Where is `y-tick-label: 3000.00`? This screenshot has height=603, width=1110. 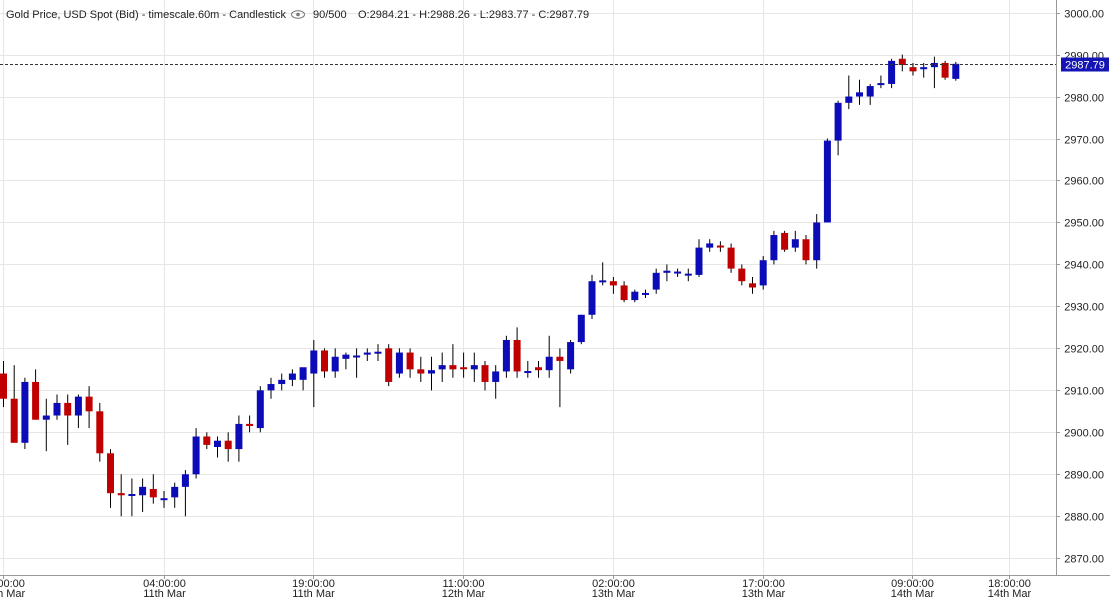
y-tick-label: 3000.00 is located at coordinates (1084, 15).